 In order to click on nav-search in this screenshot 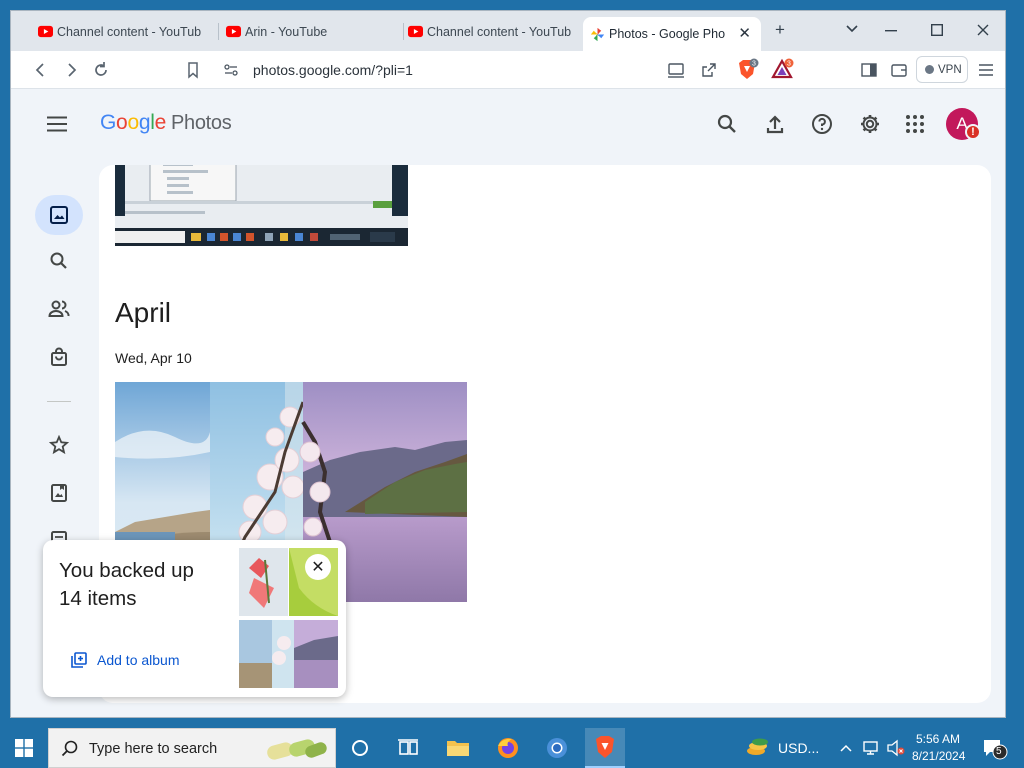, I will do `click(59, 261)`.